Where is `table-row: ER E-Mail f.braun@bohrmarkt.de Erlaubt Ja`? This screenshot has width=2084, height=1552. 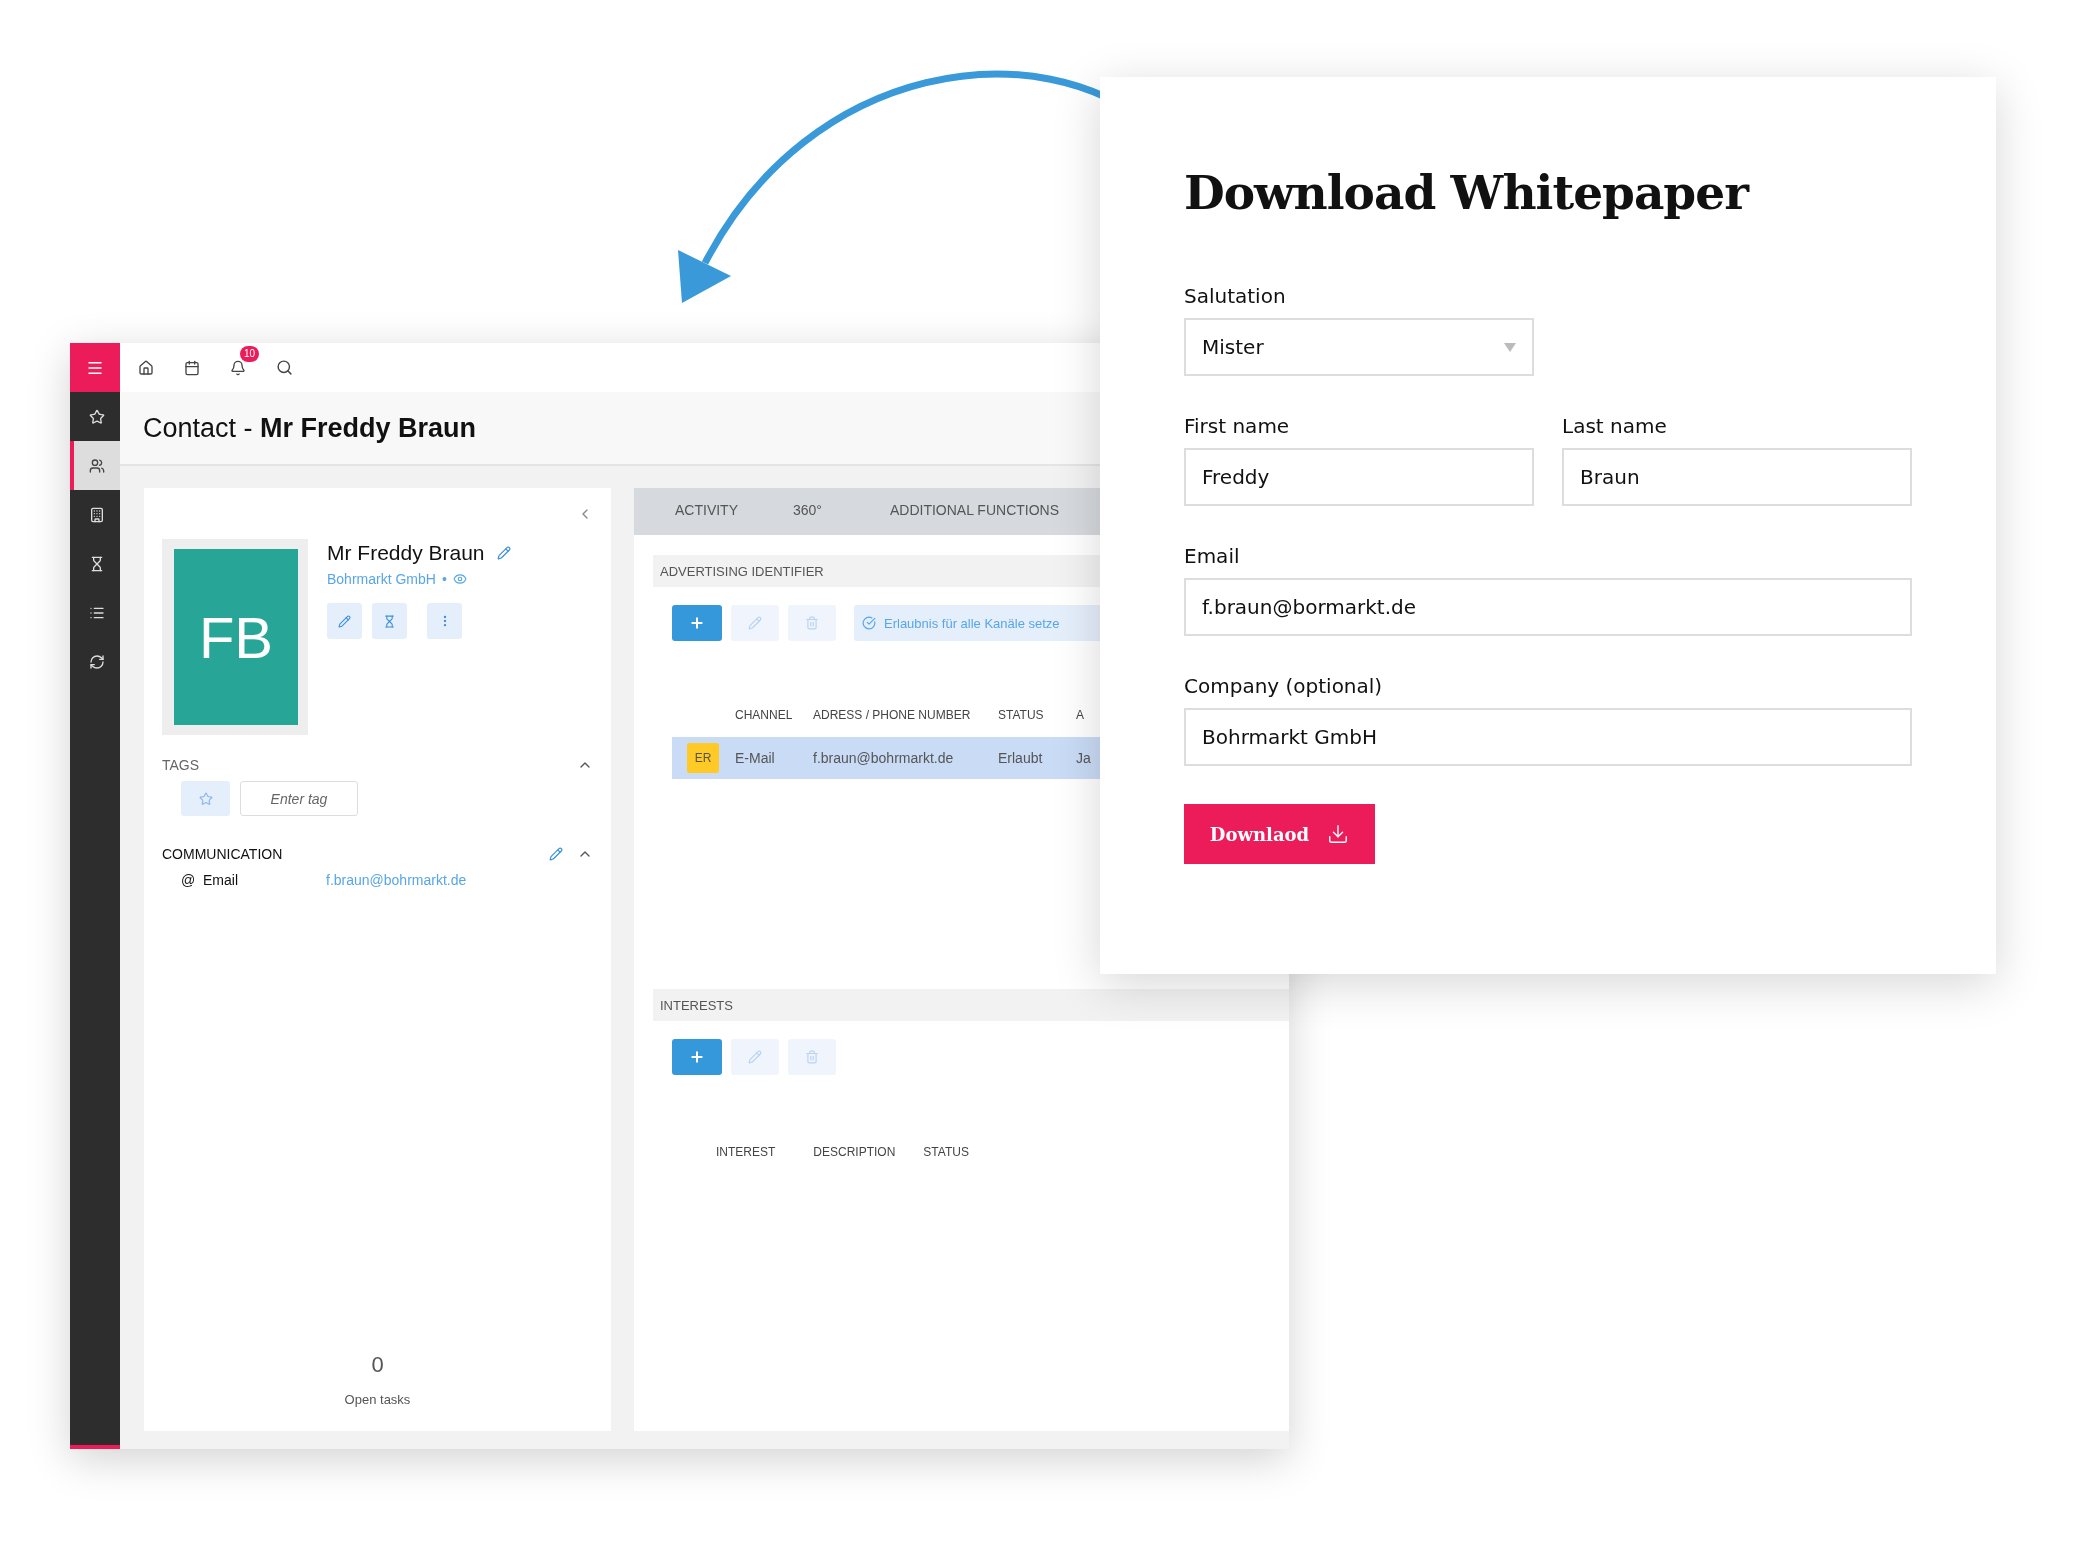
table-row: ER E-Mail f.braun@bohrmarkt.de Erlaubt Ja is located at coordinates (886, 758).